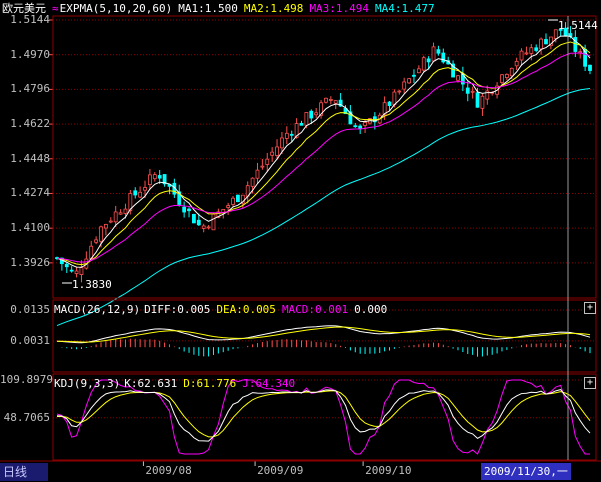 Image resolution: width=601 pixels, height=482 pixels. What do you see at coordinates (30, 309) in the screenshot?
I see `macd-tick-label: 0.0135` at bounding box center [30, 309].